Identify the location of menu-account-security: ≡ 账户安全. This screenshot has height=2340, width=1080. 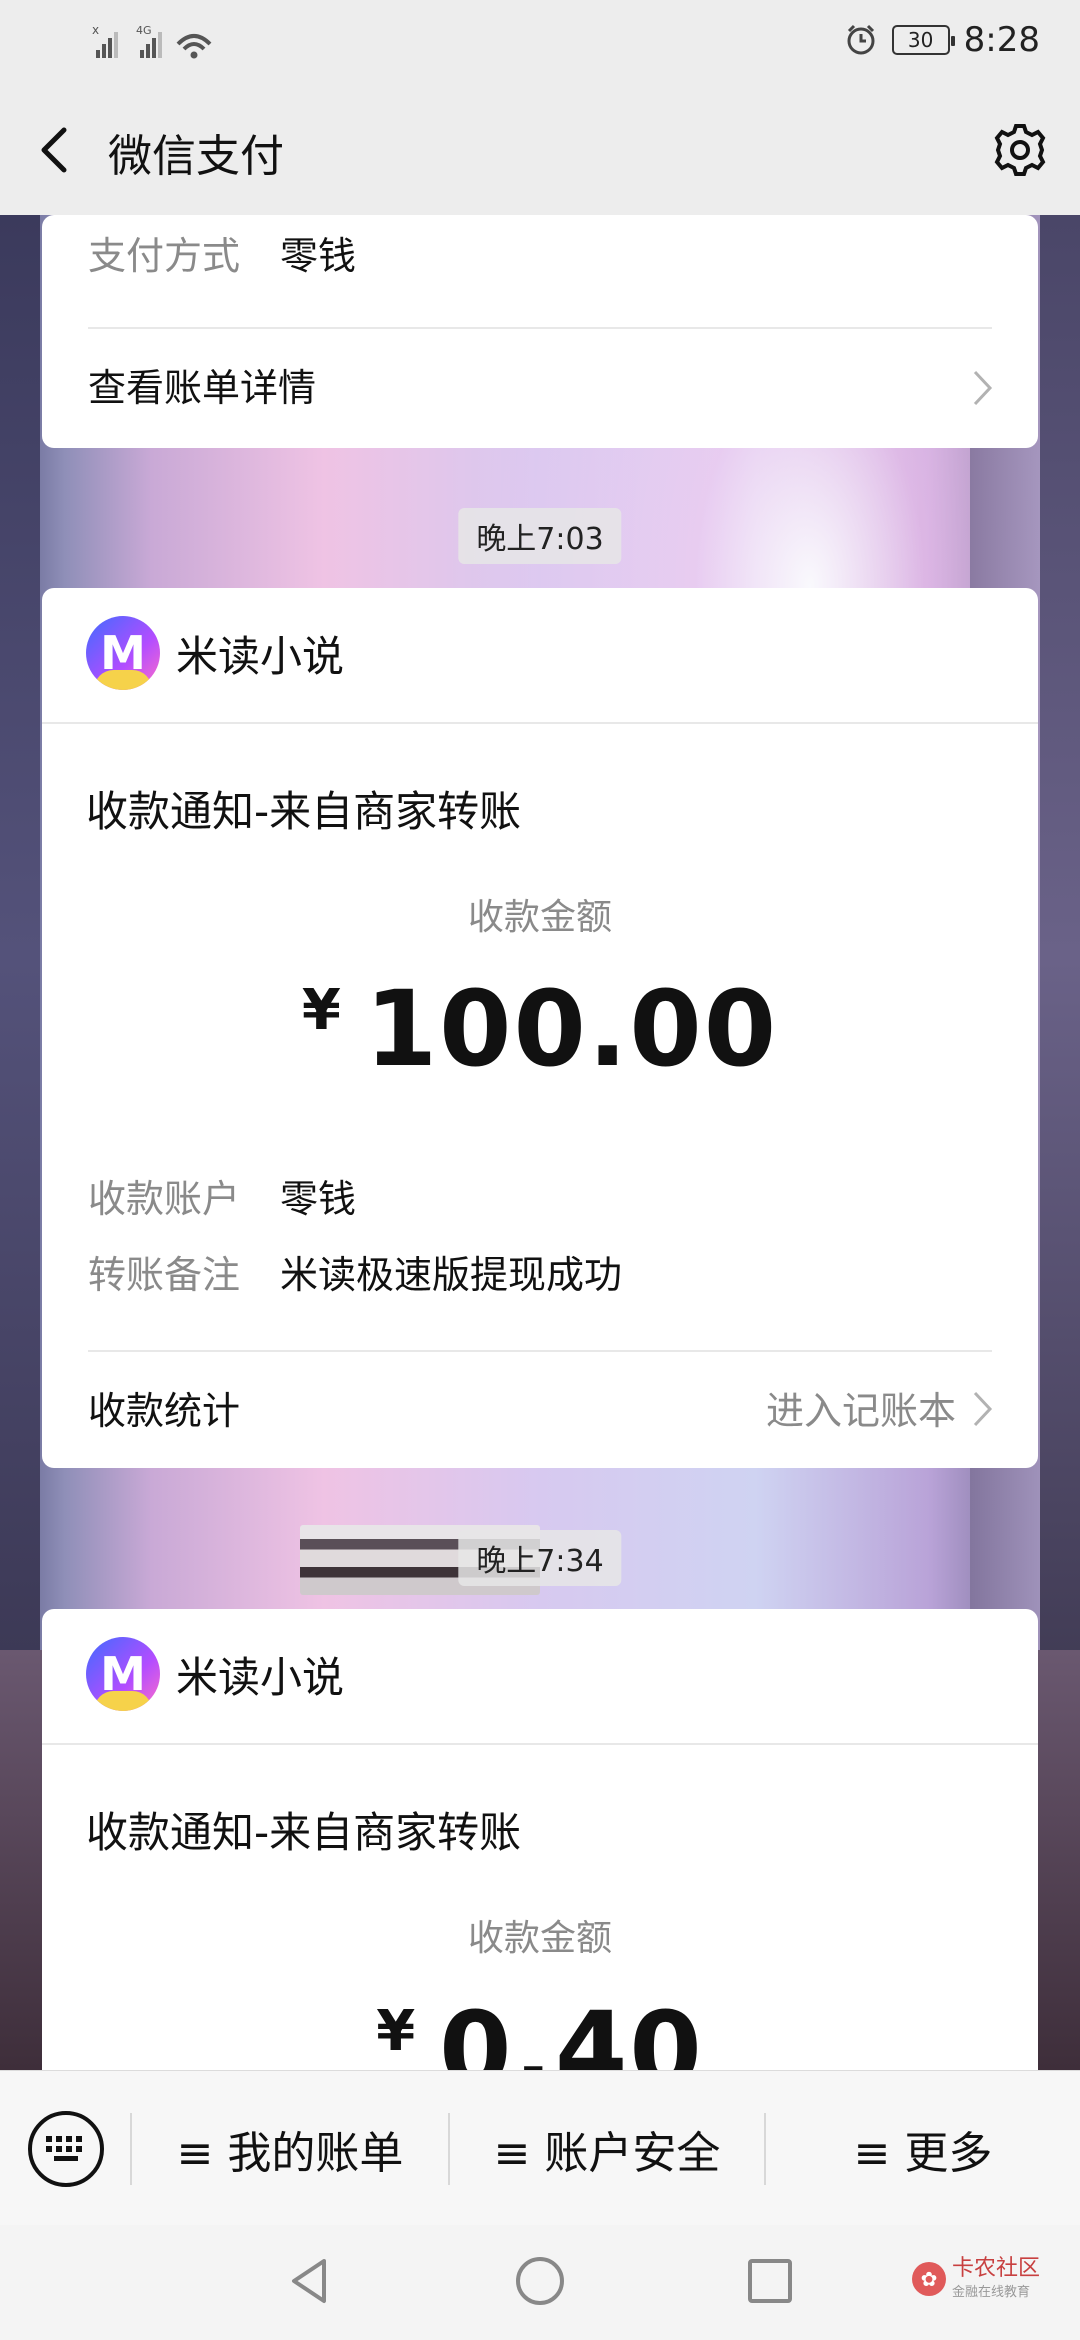
(607, 2149).